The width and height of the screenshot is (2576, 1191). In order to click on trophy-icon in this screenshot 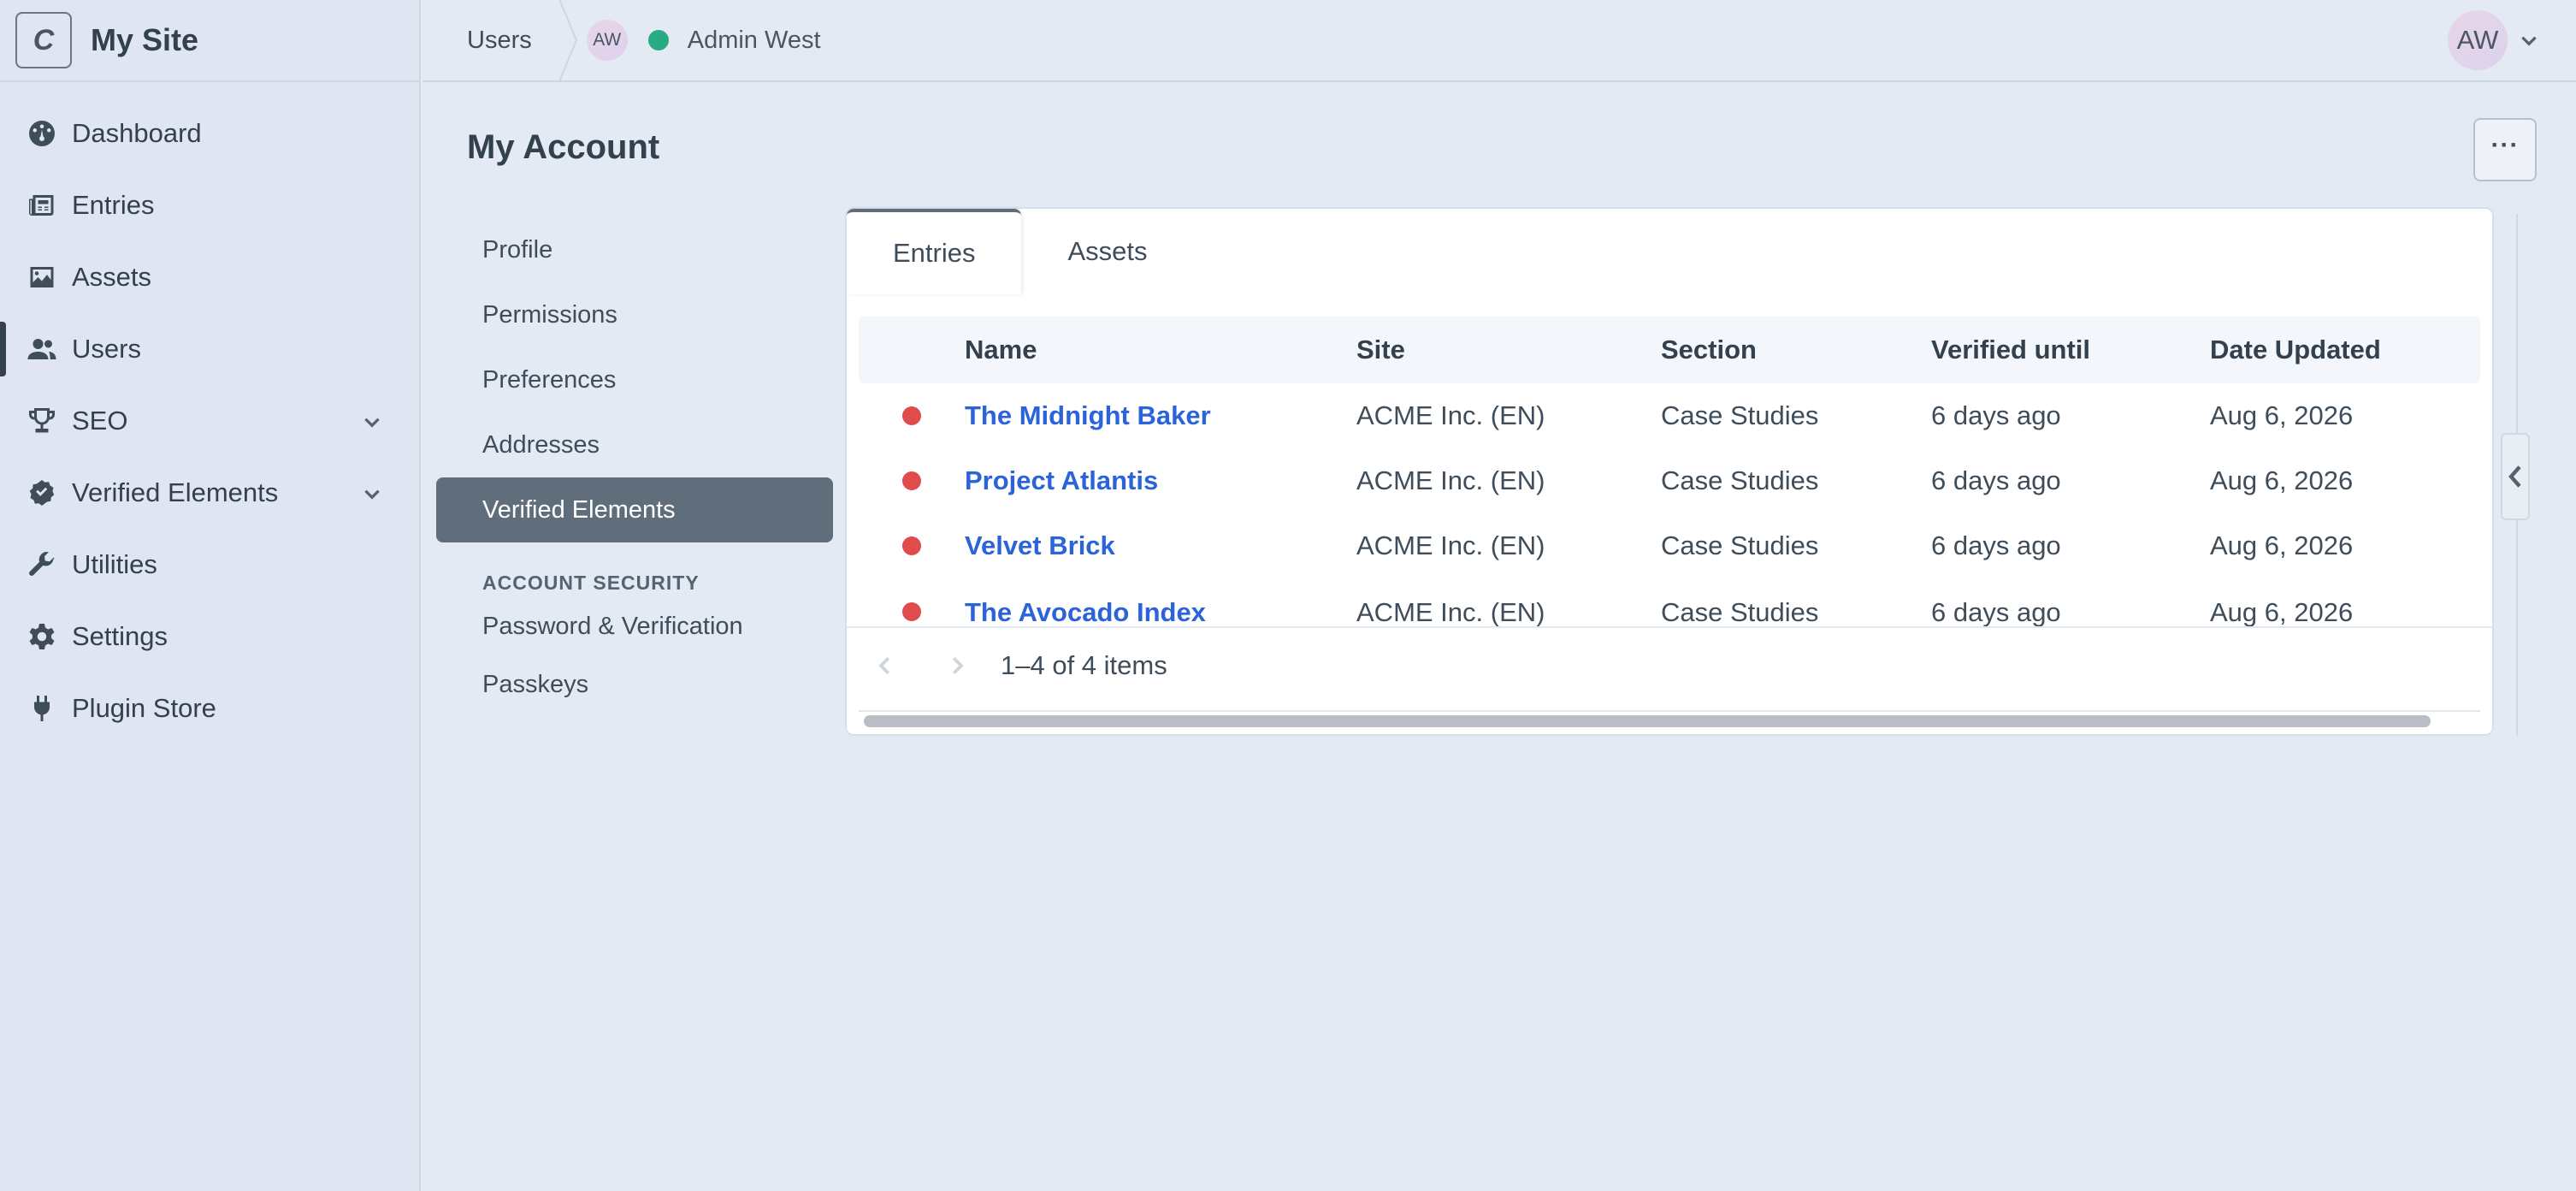, I will do `click(42, 421)`.